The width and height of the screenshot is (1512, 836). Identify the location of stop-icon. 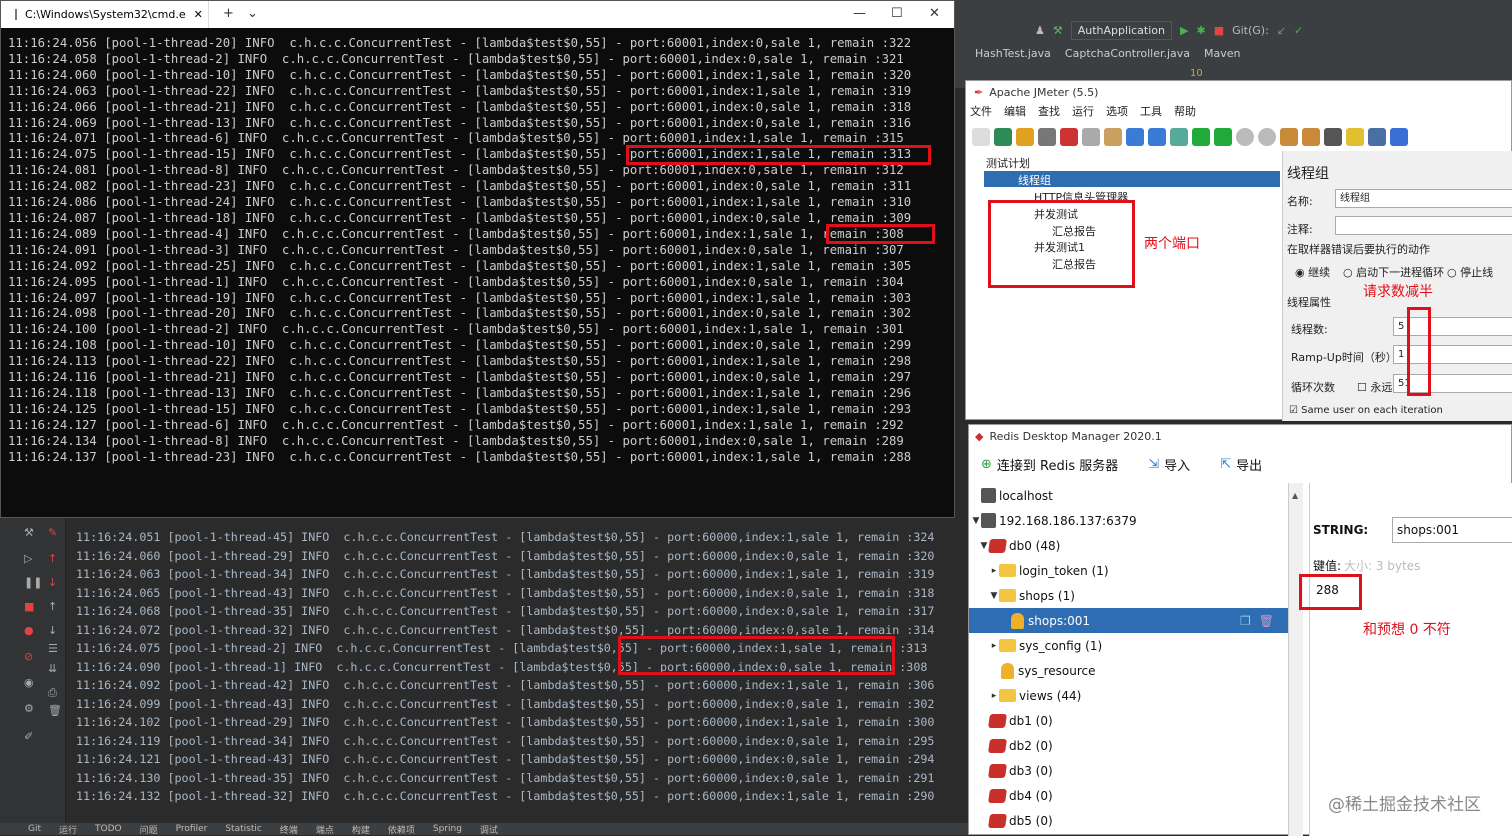
(1245, 137).